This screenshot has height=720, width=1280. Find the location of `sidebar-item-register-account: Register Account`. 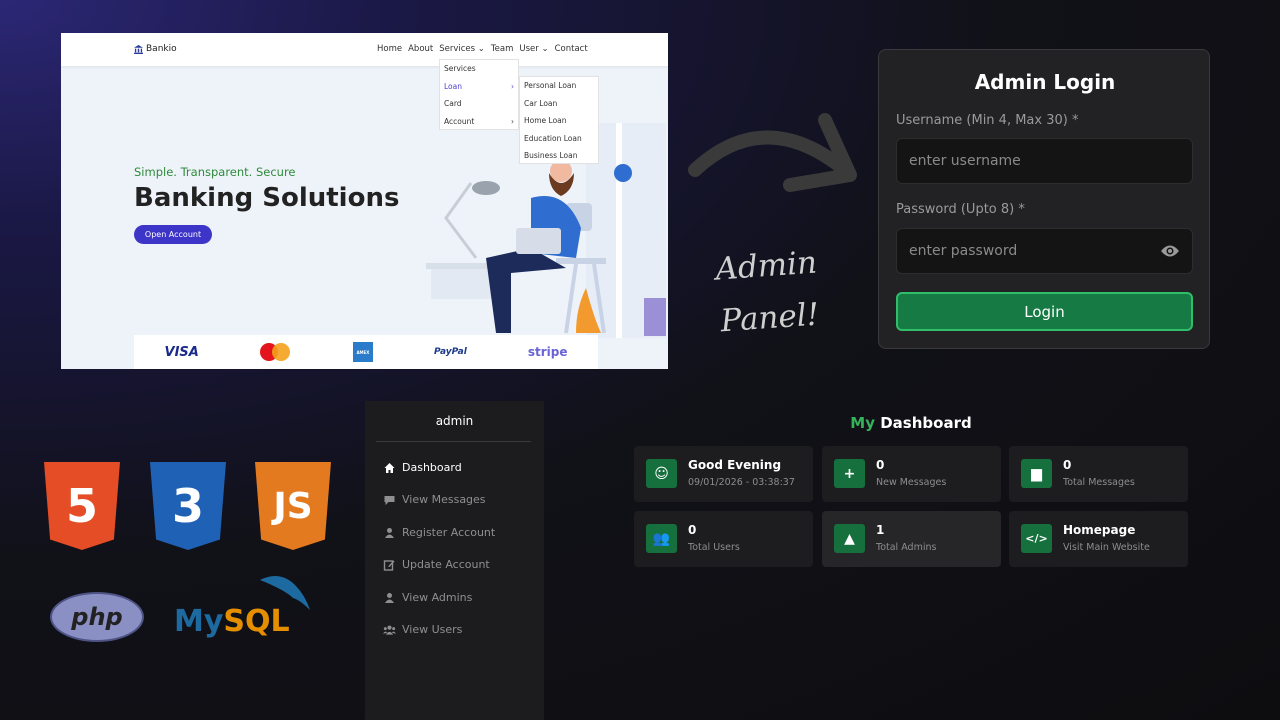

sidebar-item-register-account: Register Account is located at coordinates (439, 532).